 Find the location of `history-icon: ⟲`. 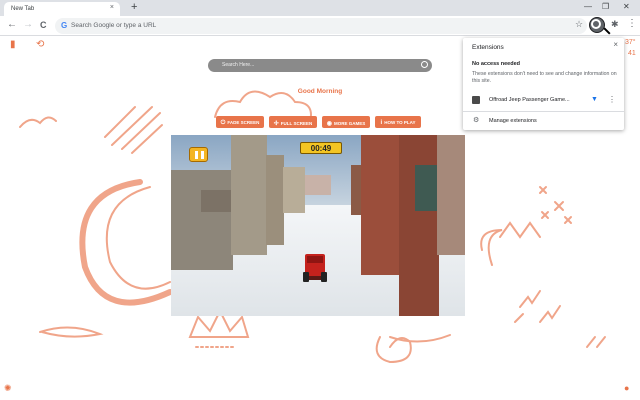

history-icon: ⟲ is located at coordinates (40, 44).